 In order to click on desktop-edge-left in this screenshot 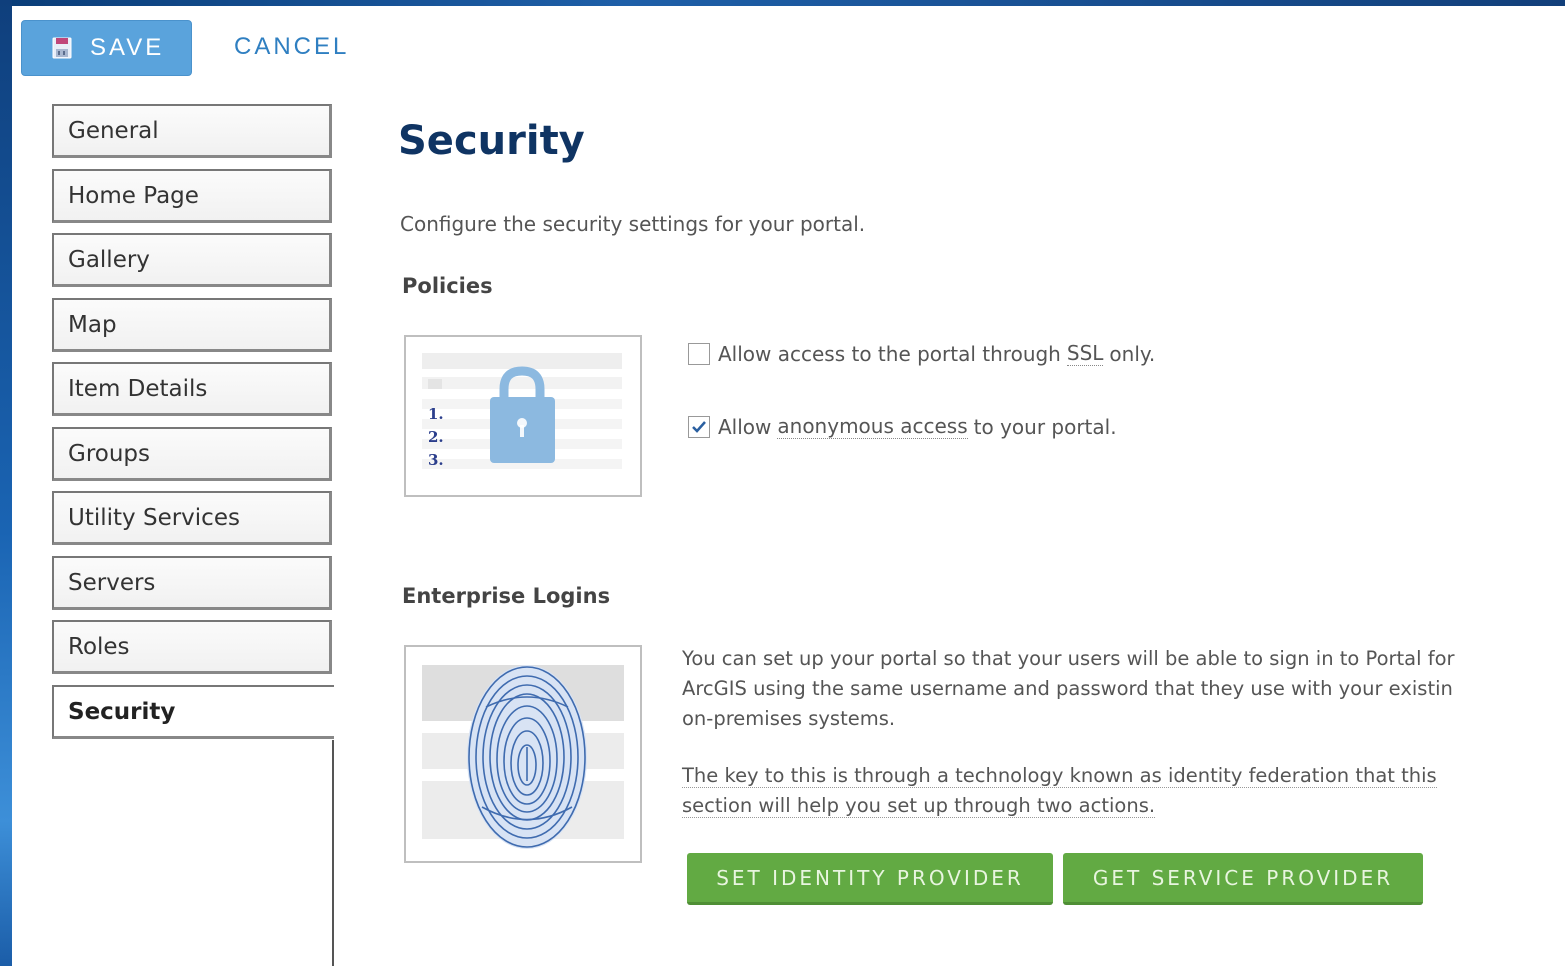, I will do `click(6, 483)`.